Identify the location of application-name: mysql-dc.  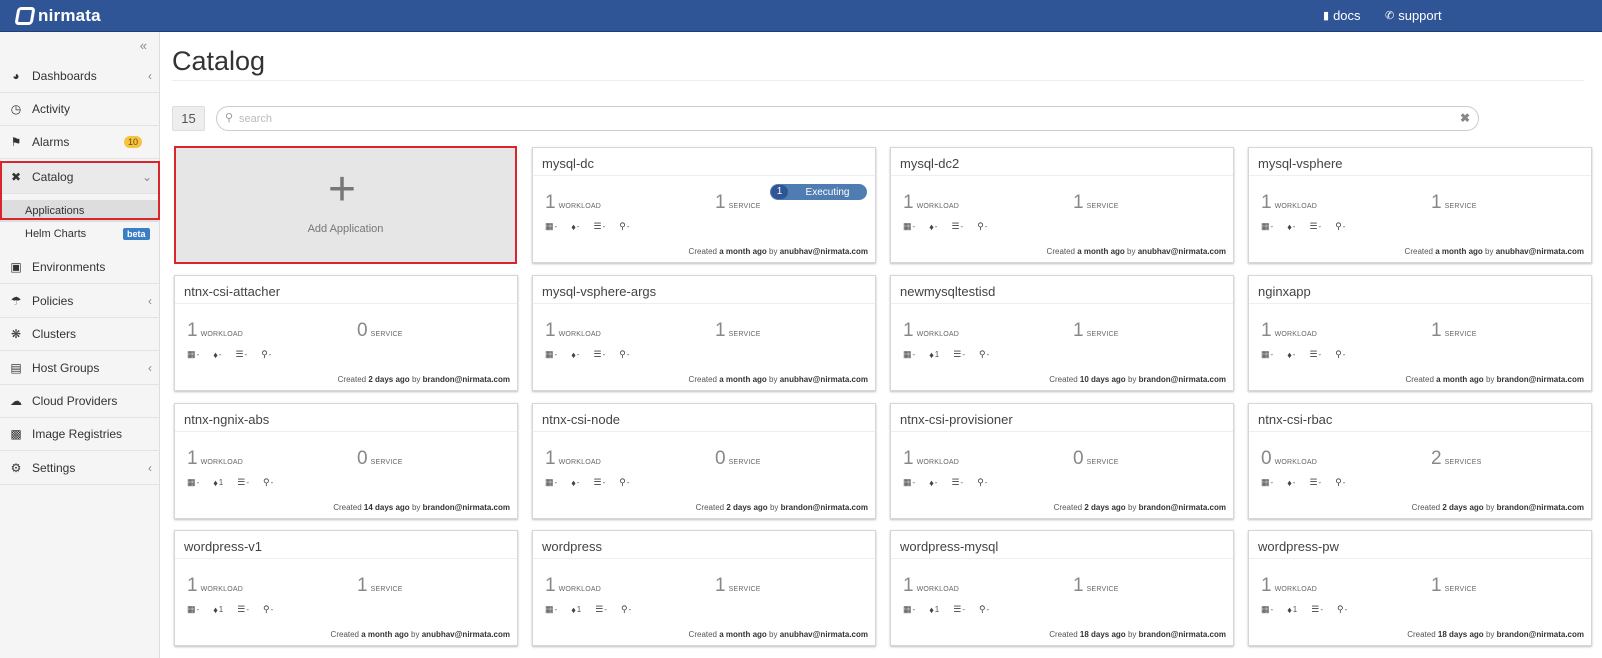
(568, 163).